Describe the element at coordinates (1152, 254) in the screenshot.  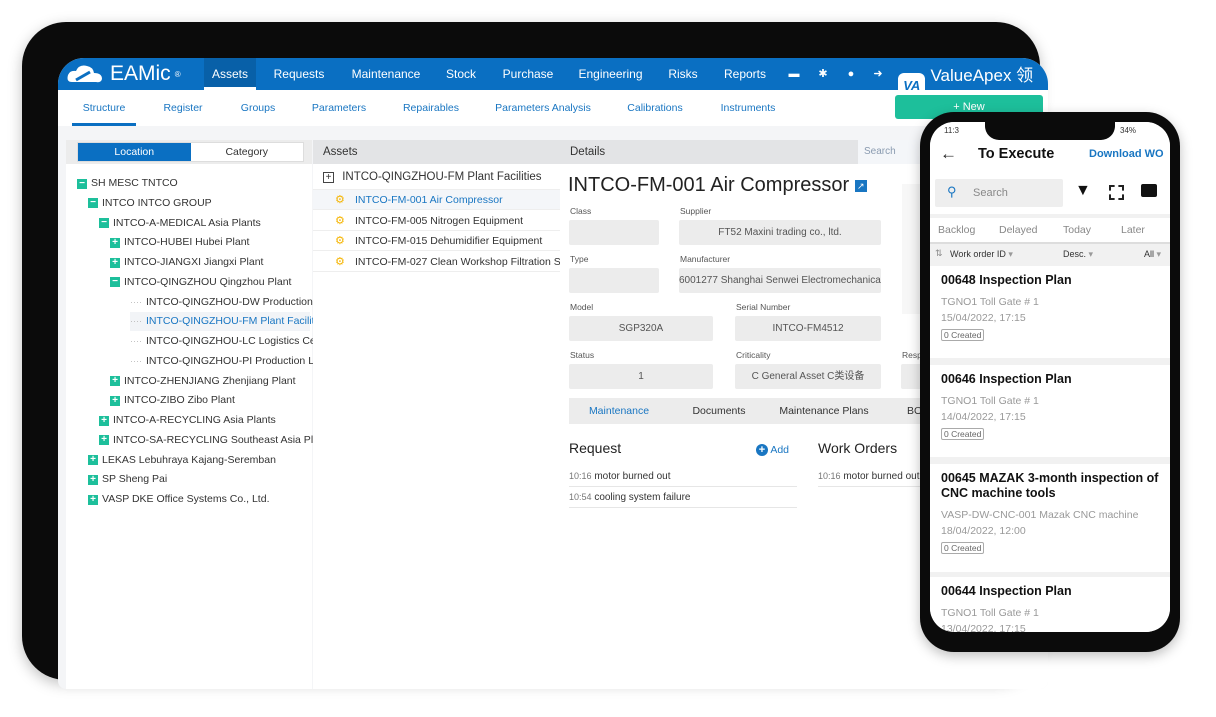
I see `filter-dropdown: All ▾` at that location.